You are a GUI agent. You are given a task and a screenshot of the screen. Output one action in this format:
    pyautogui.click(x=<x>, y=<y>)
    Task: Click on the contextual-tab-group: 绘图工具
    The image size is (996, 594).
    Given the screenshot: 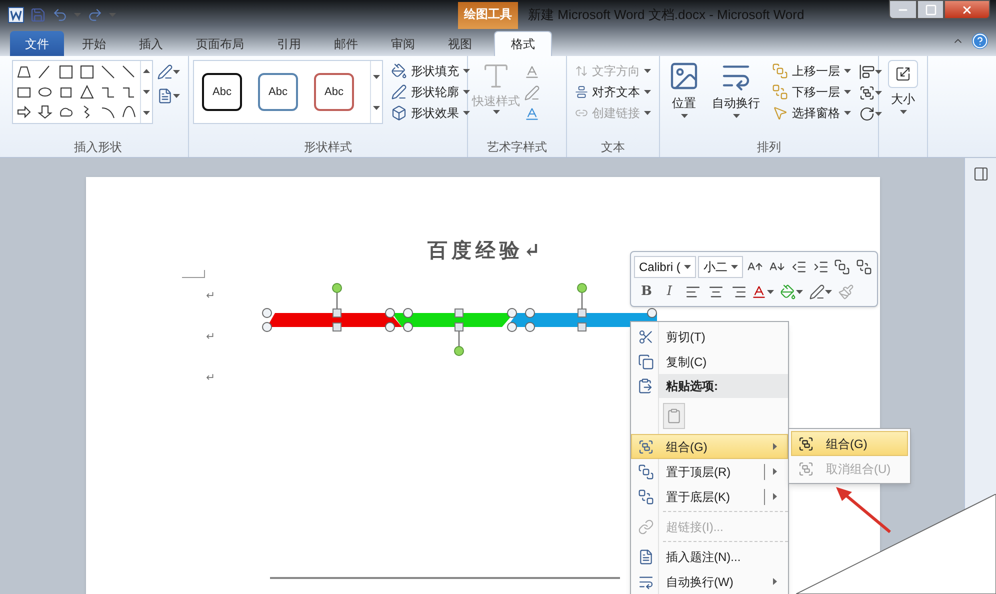 What is the action you would take?
    pyautogui.click(x=488, y=15)
    